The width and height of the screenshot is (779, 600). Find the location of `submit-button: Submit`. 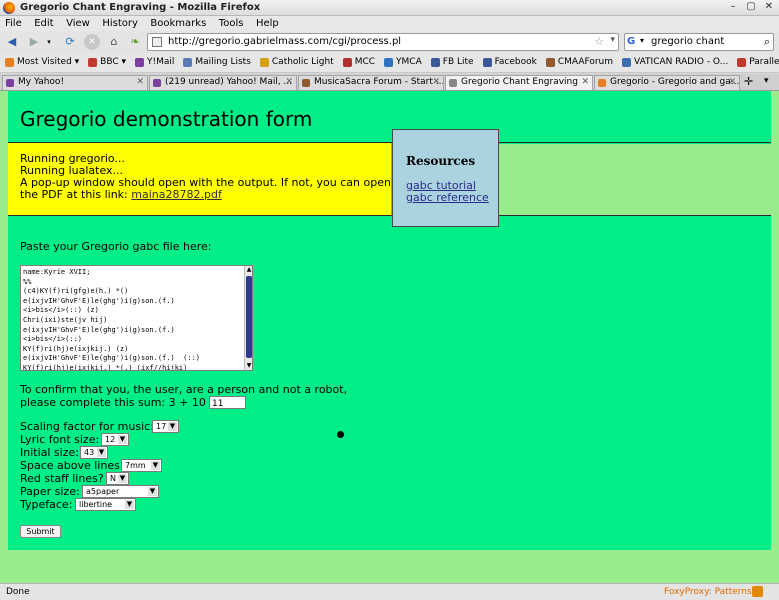

submit-button: Submit is located at coordinates (40, 531).